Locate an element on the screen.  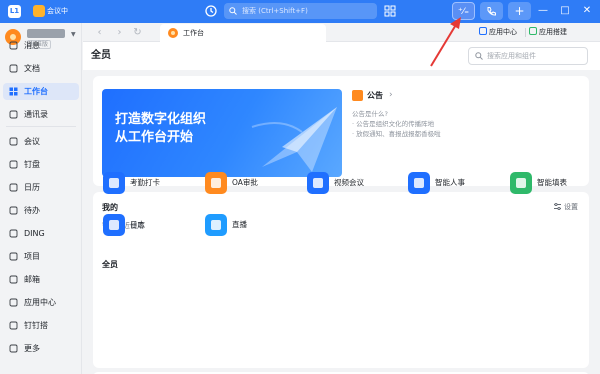
tab-workbench: 工作台 is located at coordinates (243, 33).